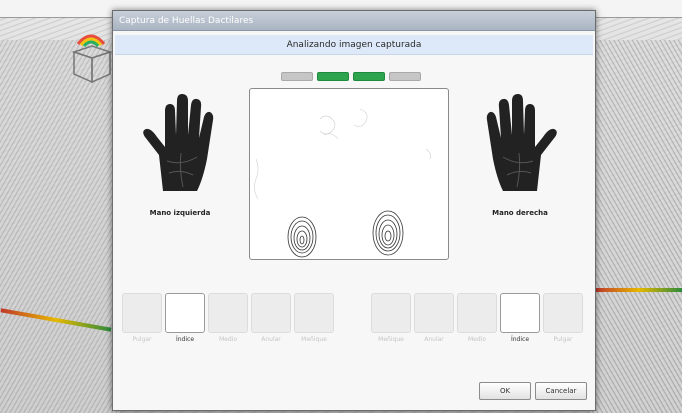 This screenshot has width=682, height=413. What do you see at coordinates (636, 226) in the screenshot?
I see `background-decoration-right` at bounding box center [636, 226].